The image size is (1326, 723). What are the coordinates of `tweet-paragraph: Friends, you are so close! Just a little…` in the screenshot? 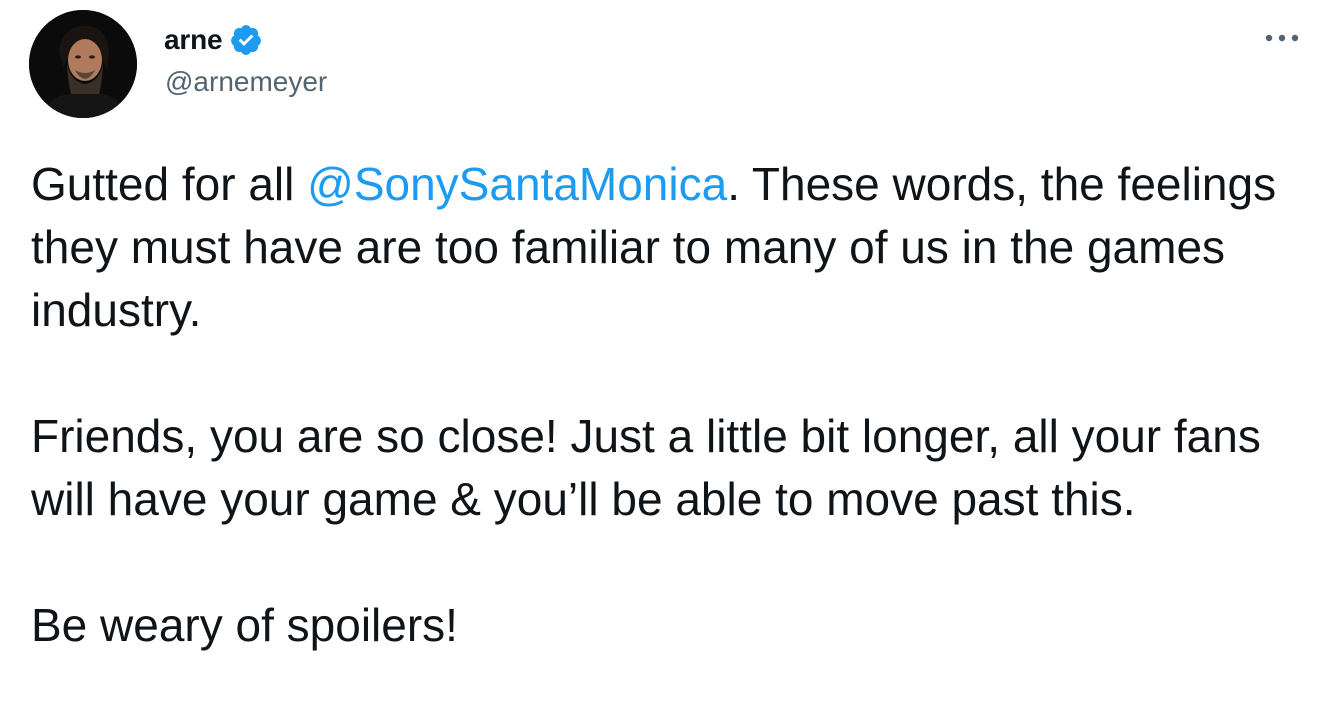 It's located at (646, 467).